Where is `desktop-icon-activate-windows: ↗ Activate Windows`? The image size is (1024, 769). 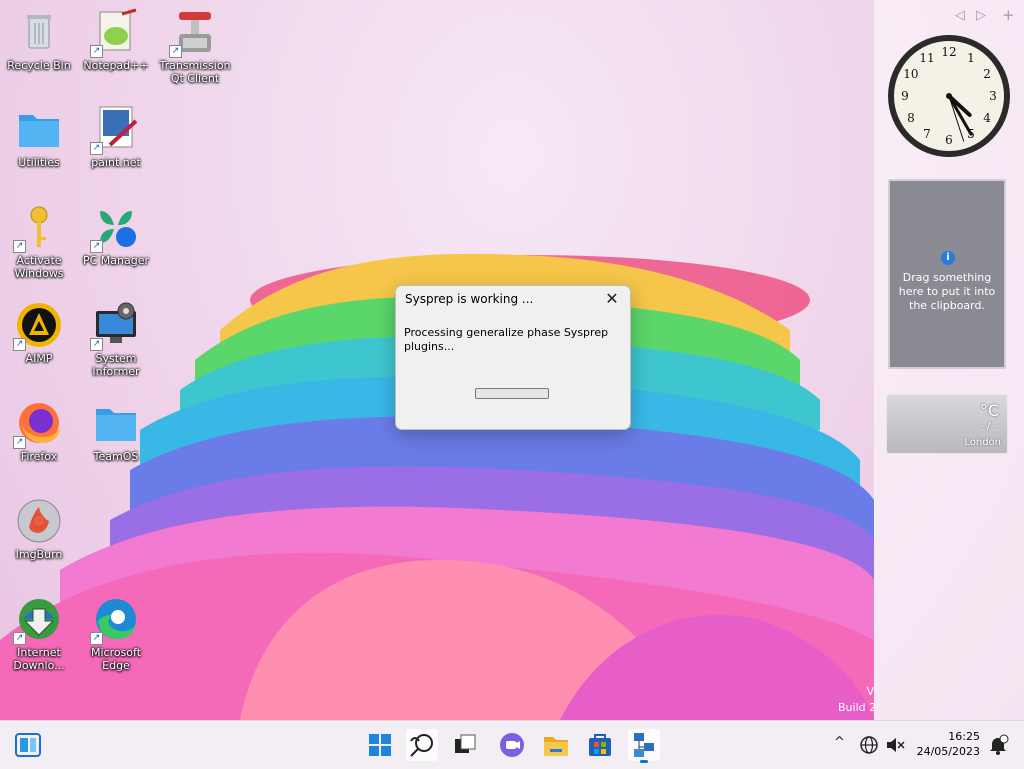
desktop-icon-activate-windows: ↗ Activate Windows is located at coordinates (39, 241).